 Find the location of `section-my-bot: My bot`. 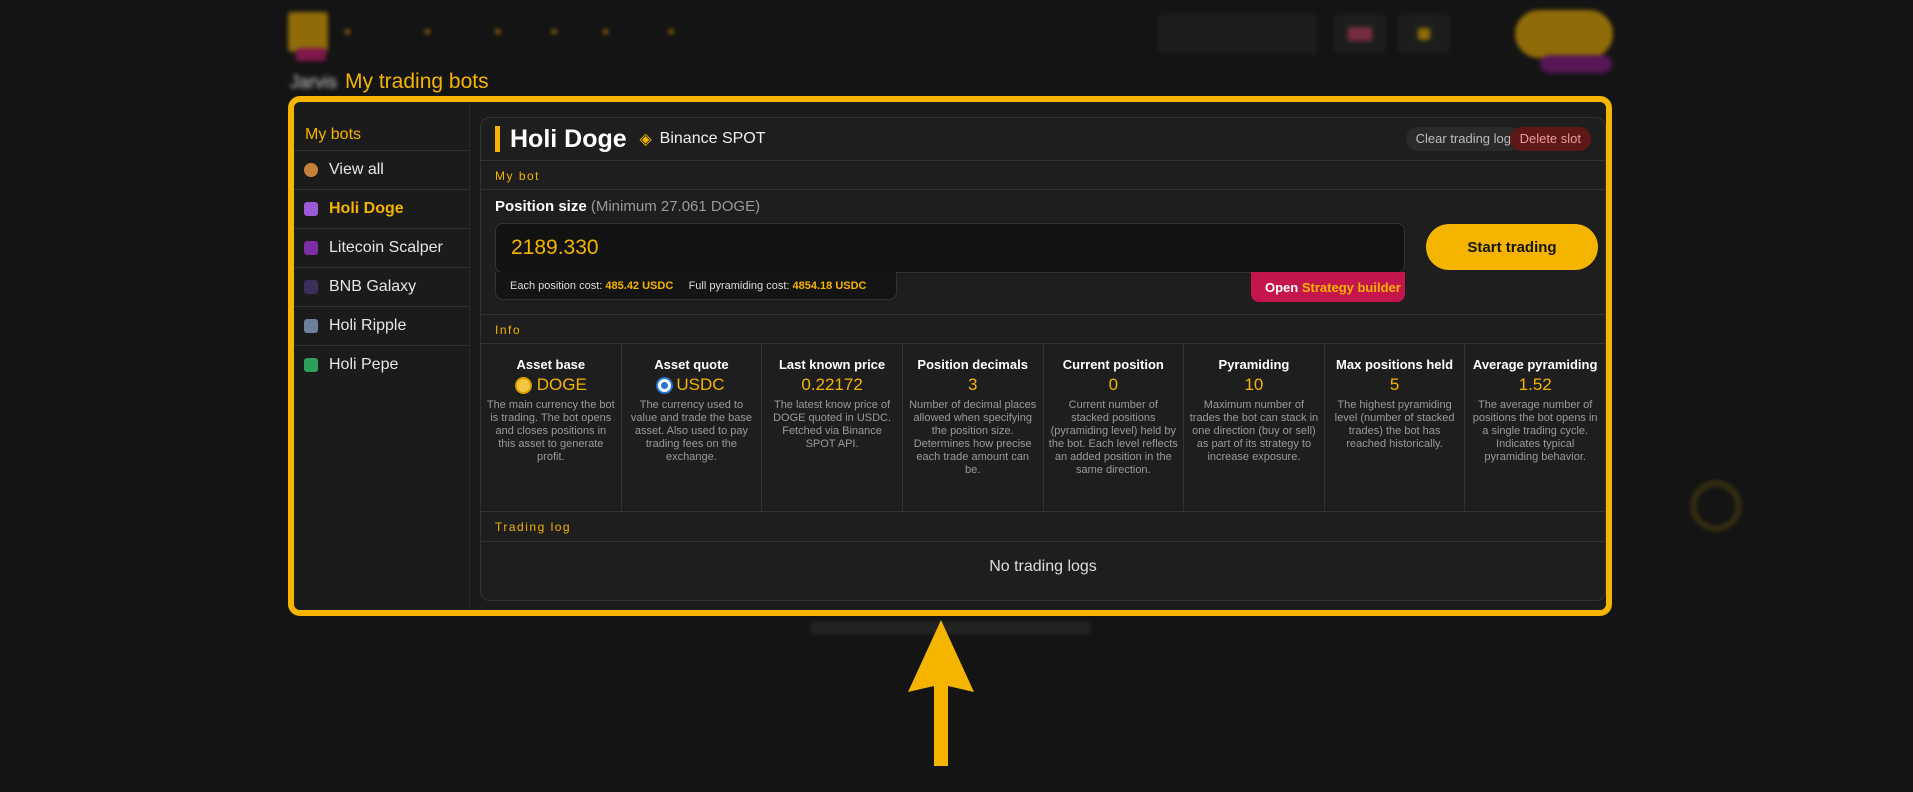

section-my-bot: My bot is located at coordinates (1043, 175).